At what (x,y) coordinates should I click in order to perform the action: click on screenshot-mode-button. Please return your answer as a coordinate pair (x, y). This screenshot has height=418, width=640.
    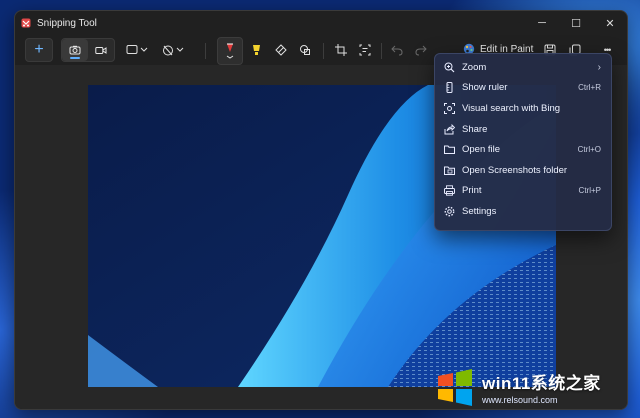
    Looking at the image, I should click on (75, 50).